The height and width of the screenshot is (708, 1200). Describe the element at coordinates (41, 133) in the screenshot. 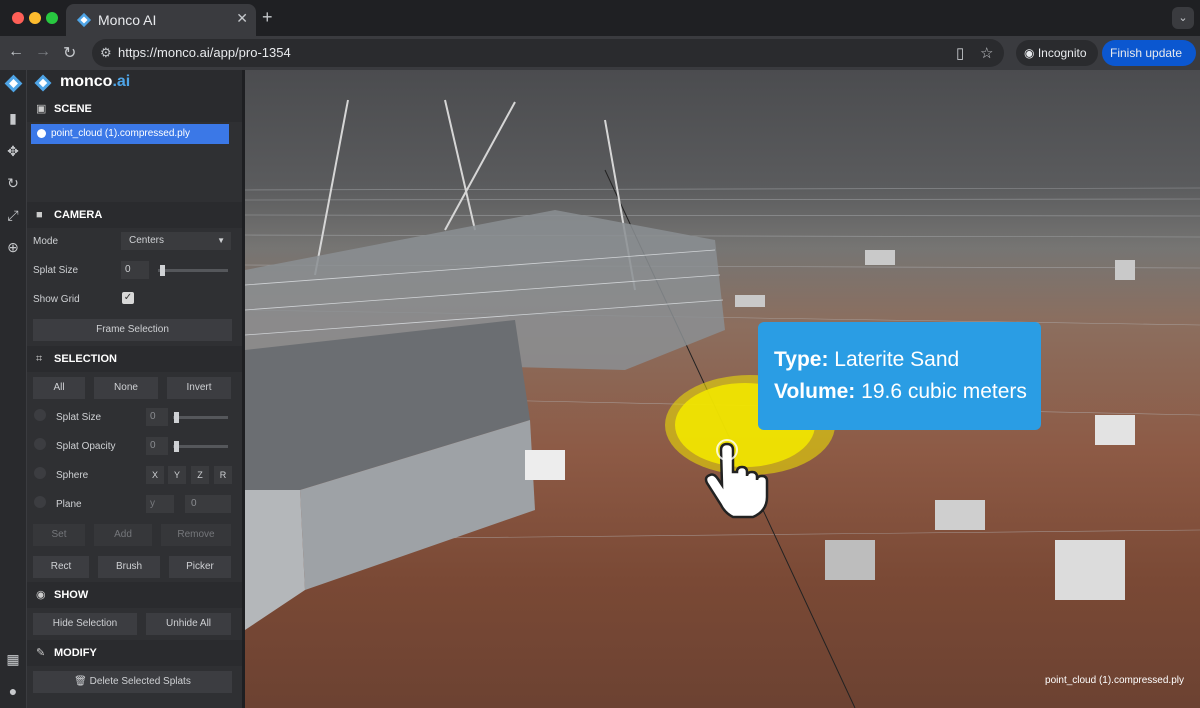

I see `visibility-dot-icon` at that location.